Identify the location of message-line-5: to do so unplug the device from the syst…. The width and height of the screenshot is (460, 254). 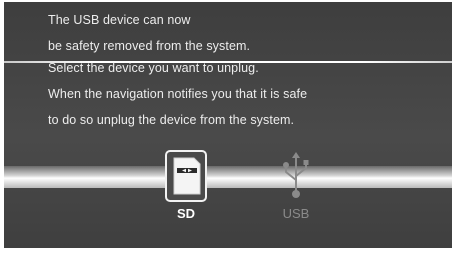
(171, 120).